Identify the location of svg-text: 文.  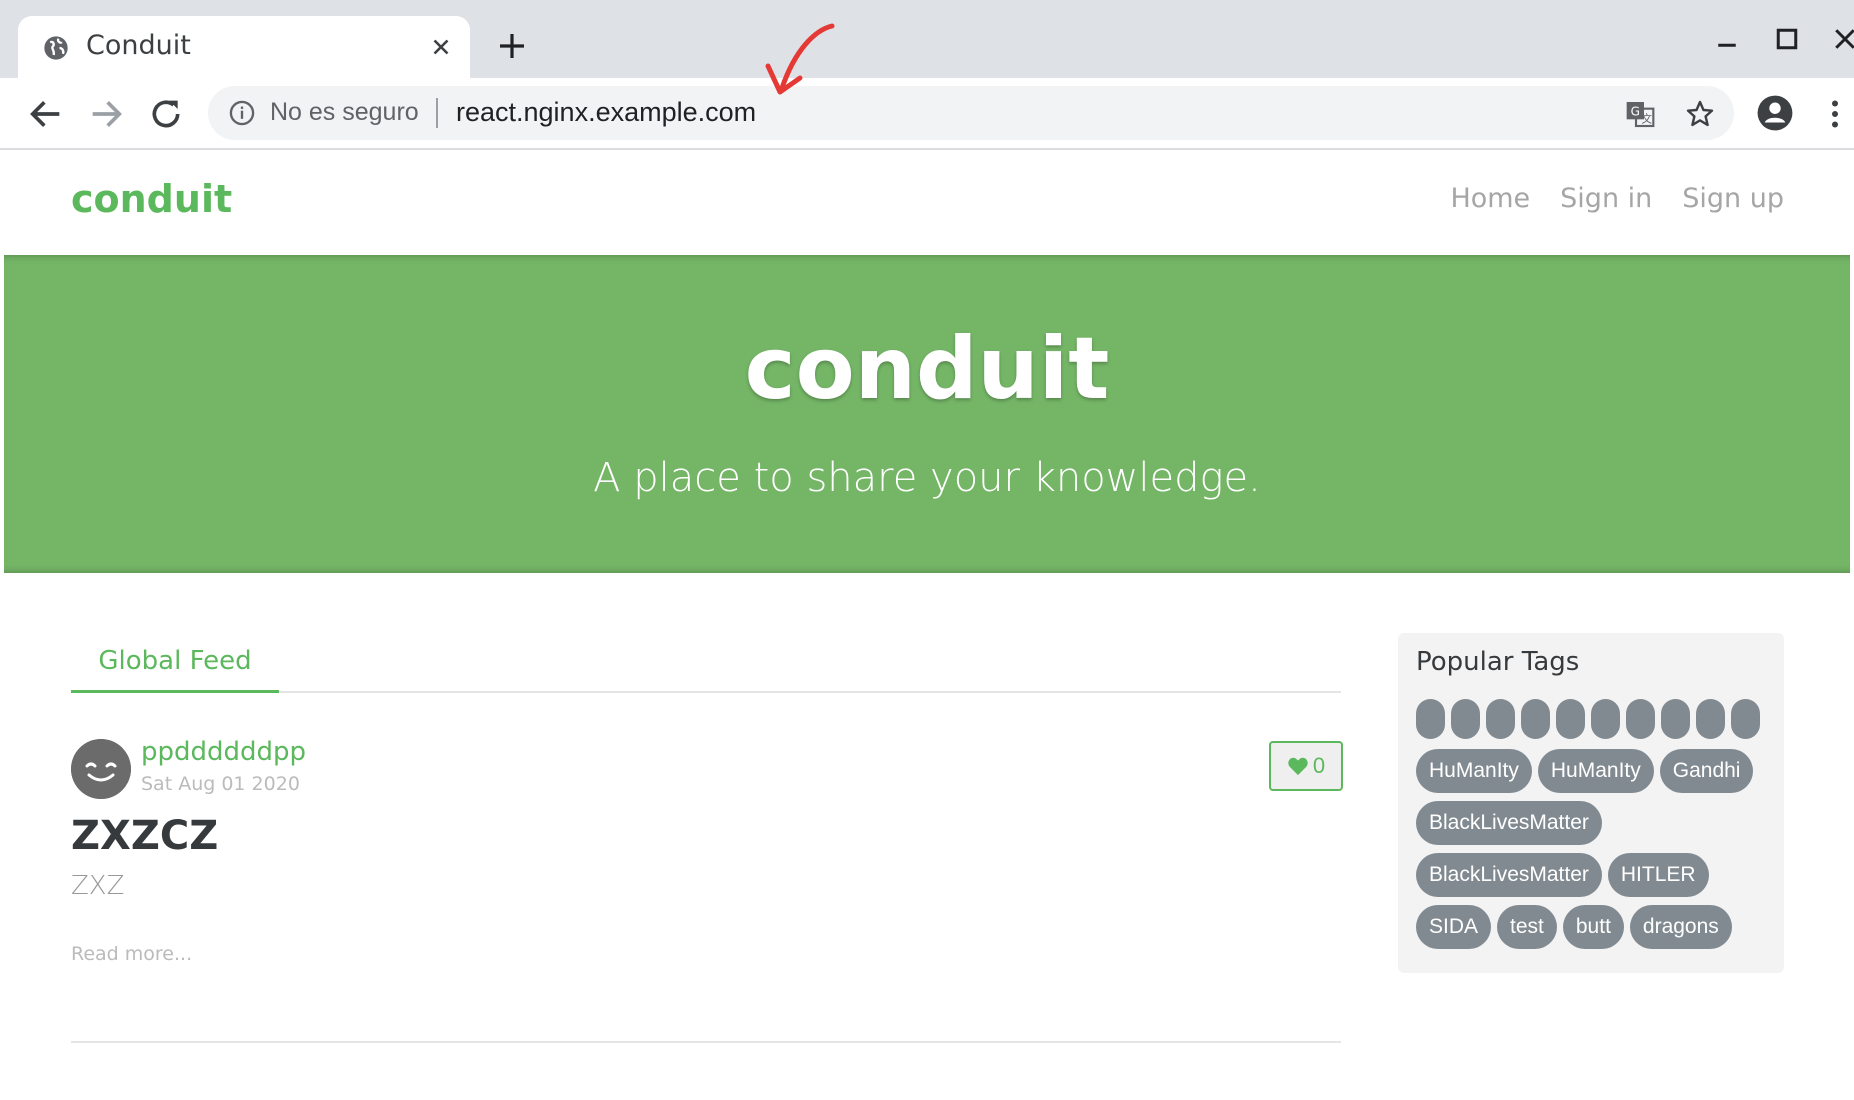
(1646, 119).